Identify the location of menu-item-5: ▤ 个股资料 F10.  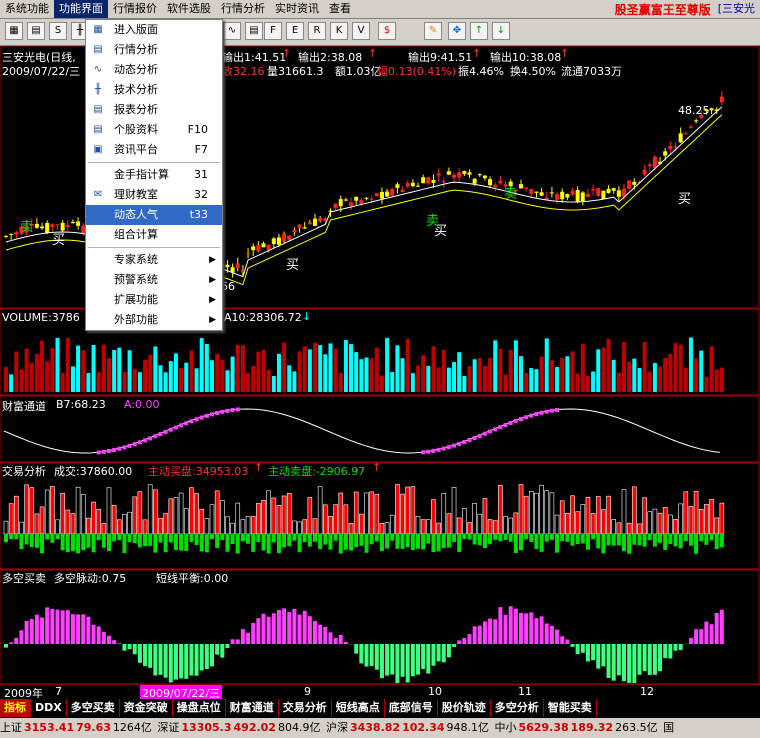
(154, 130).